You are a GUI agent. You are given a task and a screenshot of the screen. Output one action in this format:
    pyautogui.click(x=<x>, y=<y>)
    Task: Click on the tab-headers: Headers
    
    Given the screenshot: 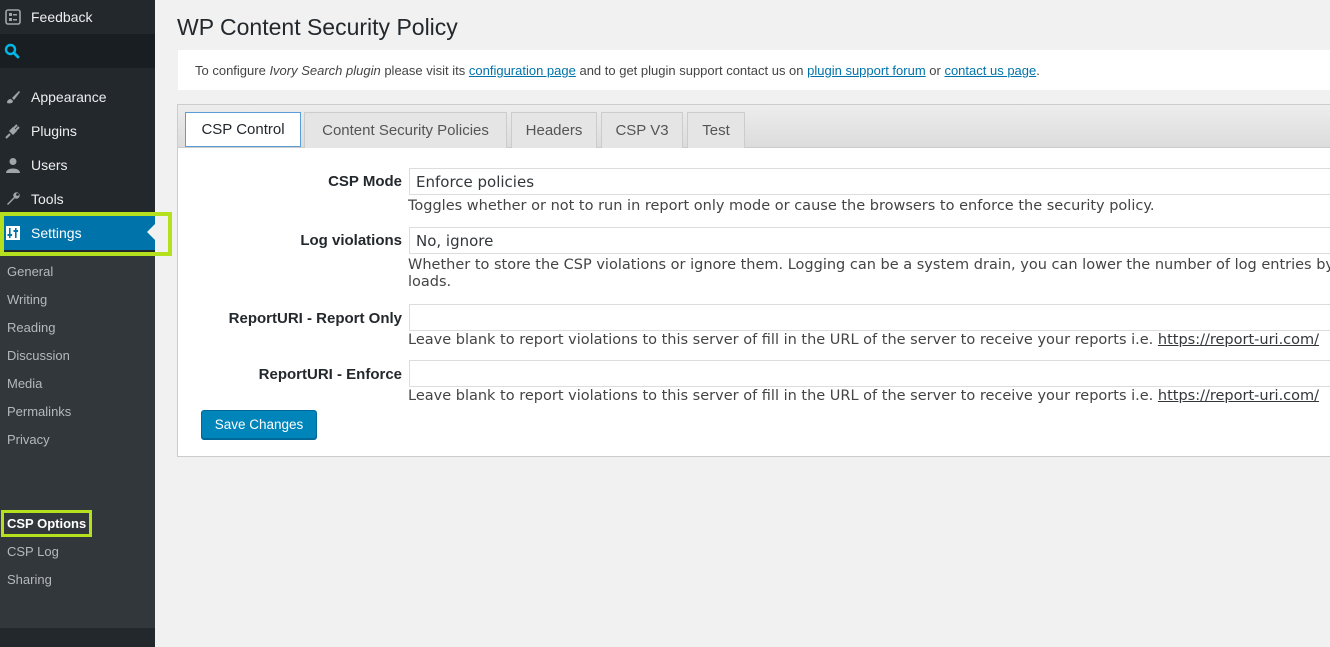 What is the action you would take?
    pyautogui.click(x=554, y=130)
    